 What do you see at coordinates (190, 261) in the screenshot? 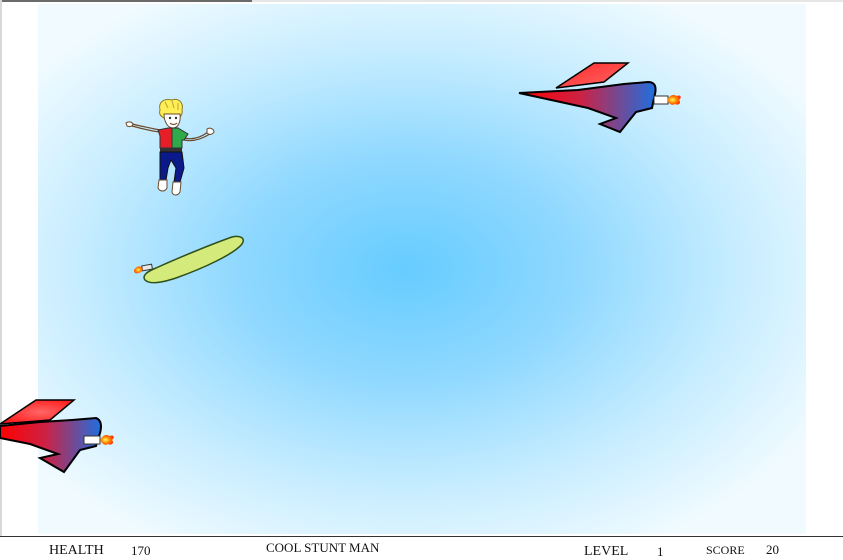
I see `rocket-surfboard` at bounding box center [190, 261].